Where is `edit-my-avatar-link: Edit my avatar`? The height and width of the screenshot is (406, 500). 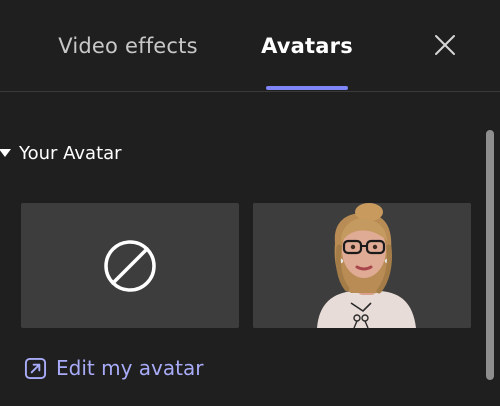
edit-my-avatar-link: Edit my avatar is located at coordinates (113, 368).